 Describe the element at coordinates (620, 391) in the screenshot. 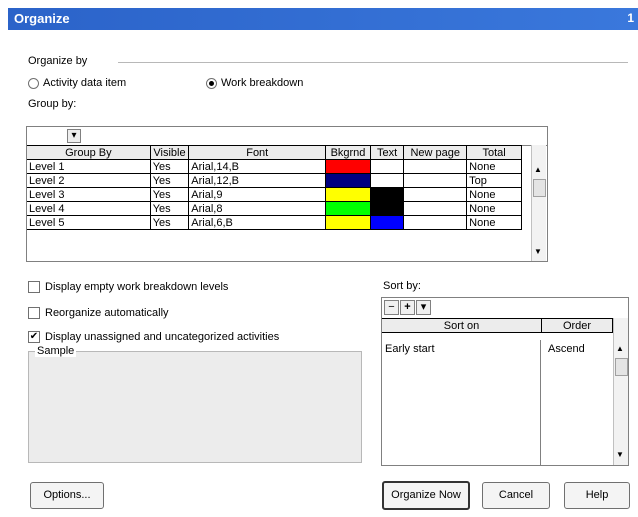

I see `sort-by-scrollbar: ▲ ▼` at that location.